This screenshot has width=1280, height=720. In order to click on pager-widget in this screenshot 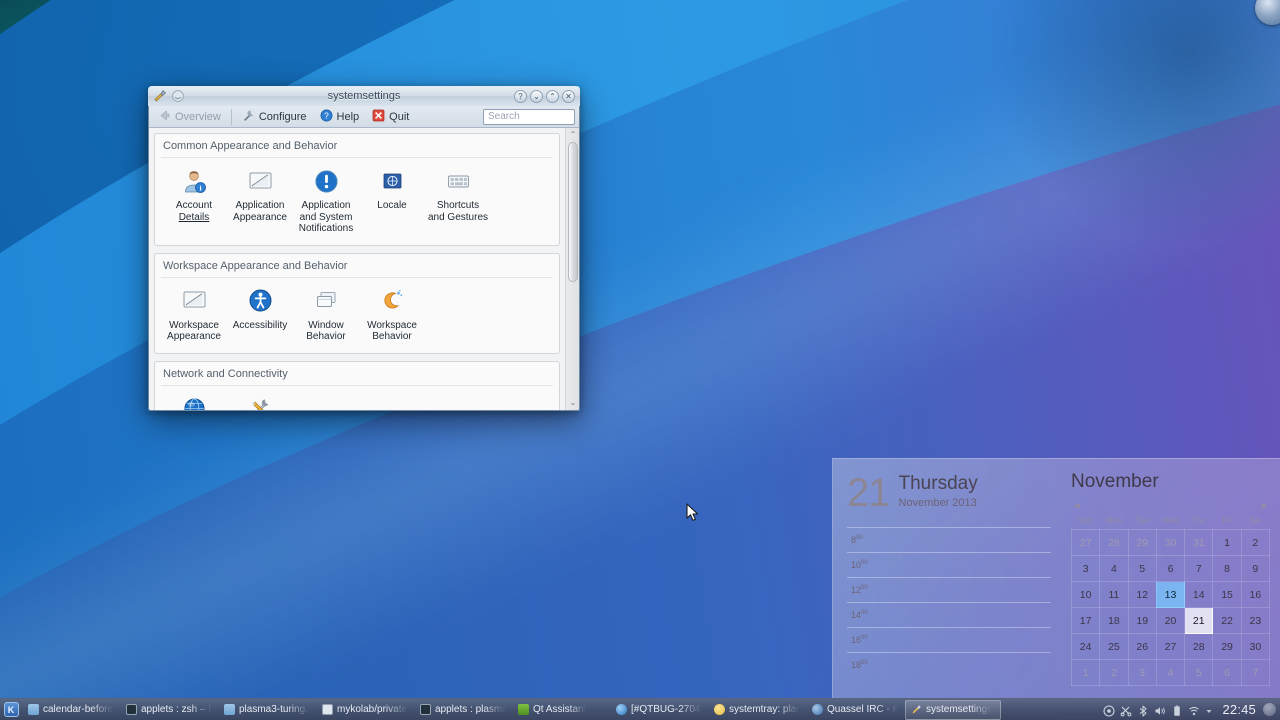, I will do `click(1269, 709)`.